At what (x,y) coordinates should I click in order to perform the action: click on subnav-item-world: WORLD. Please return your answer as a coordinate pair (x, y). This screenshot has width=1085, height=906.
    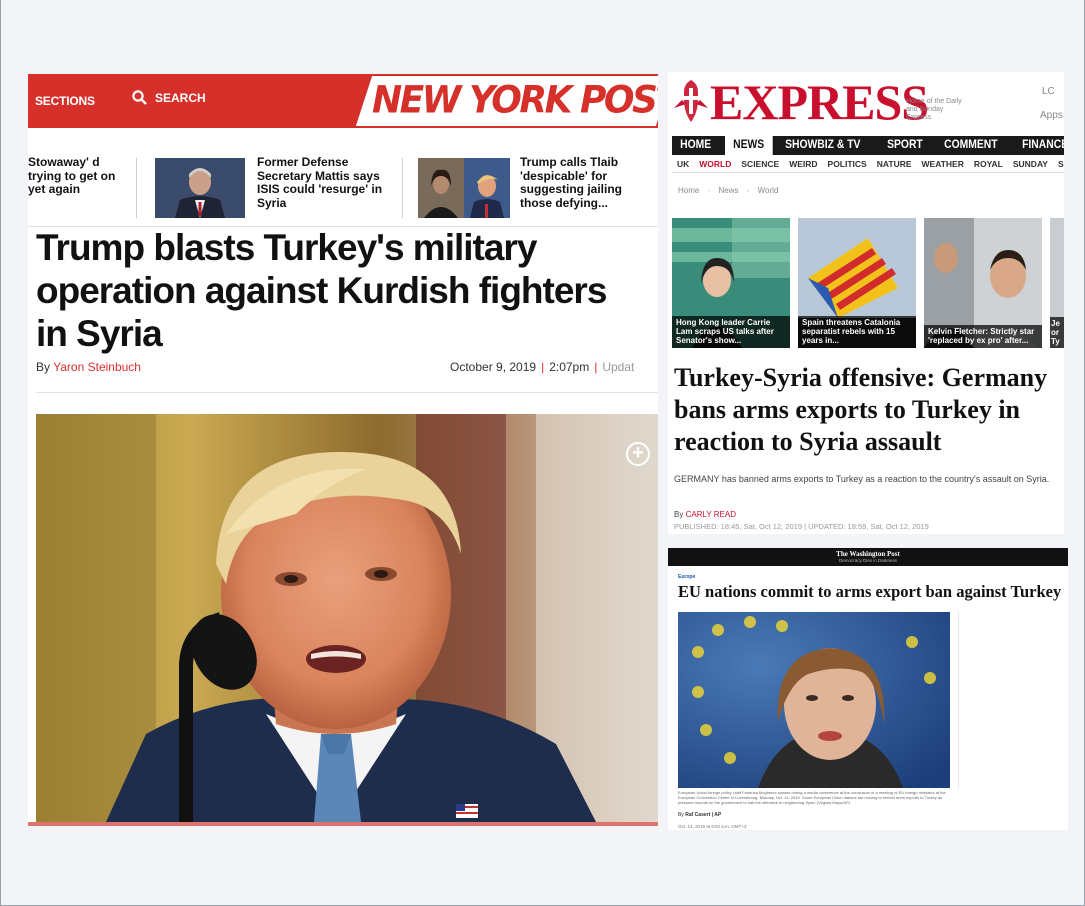
    Looking at the image, I should click on (715, 163).